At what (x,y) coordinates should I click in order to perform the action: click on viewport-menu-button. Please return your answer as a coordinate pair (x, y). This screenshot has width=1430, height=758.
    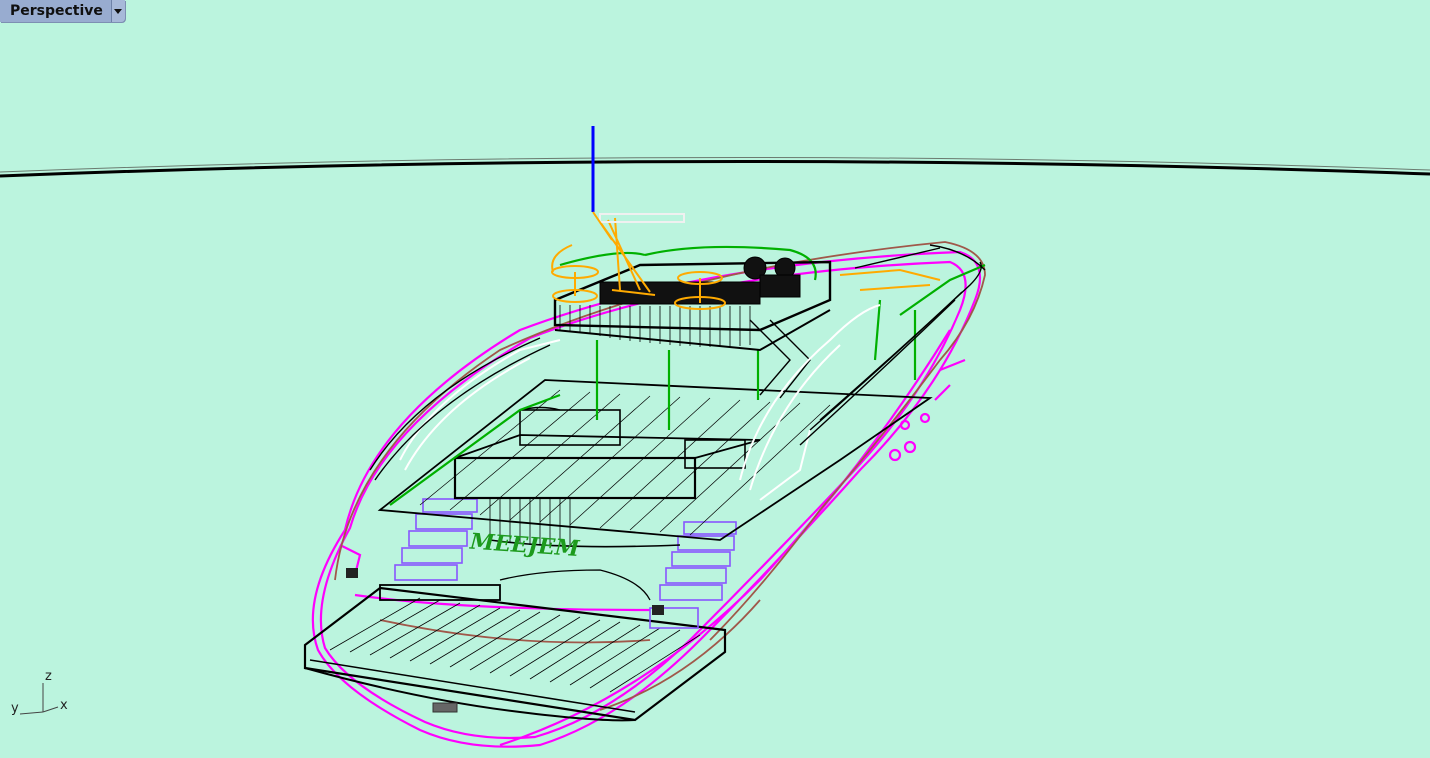
    Looking at the image, I should click on (117, 11).